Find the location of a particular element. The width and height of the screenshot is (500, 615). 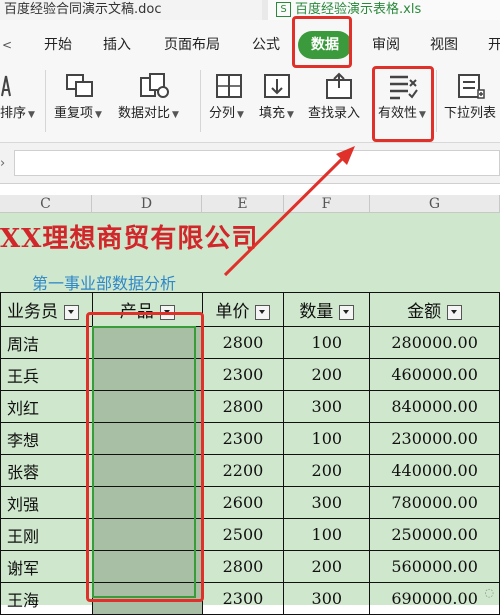

table-row: 王海 2300 300 690000.00 is located at coordinates (250, 598).